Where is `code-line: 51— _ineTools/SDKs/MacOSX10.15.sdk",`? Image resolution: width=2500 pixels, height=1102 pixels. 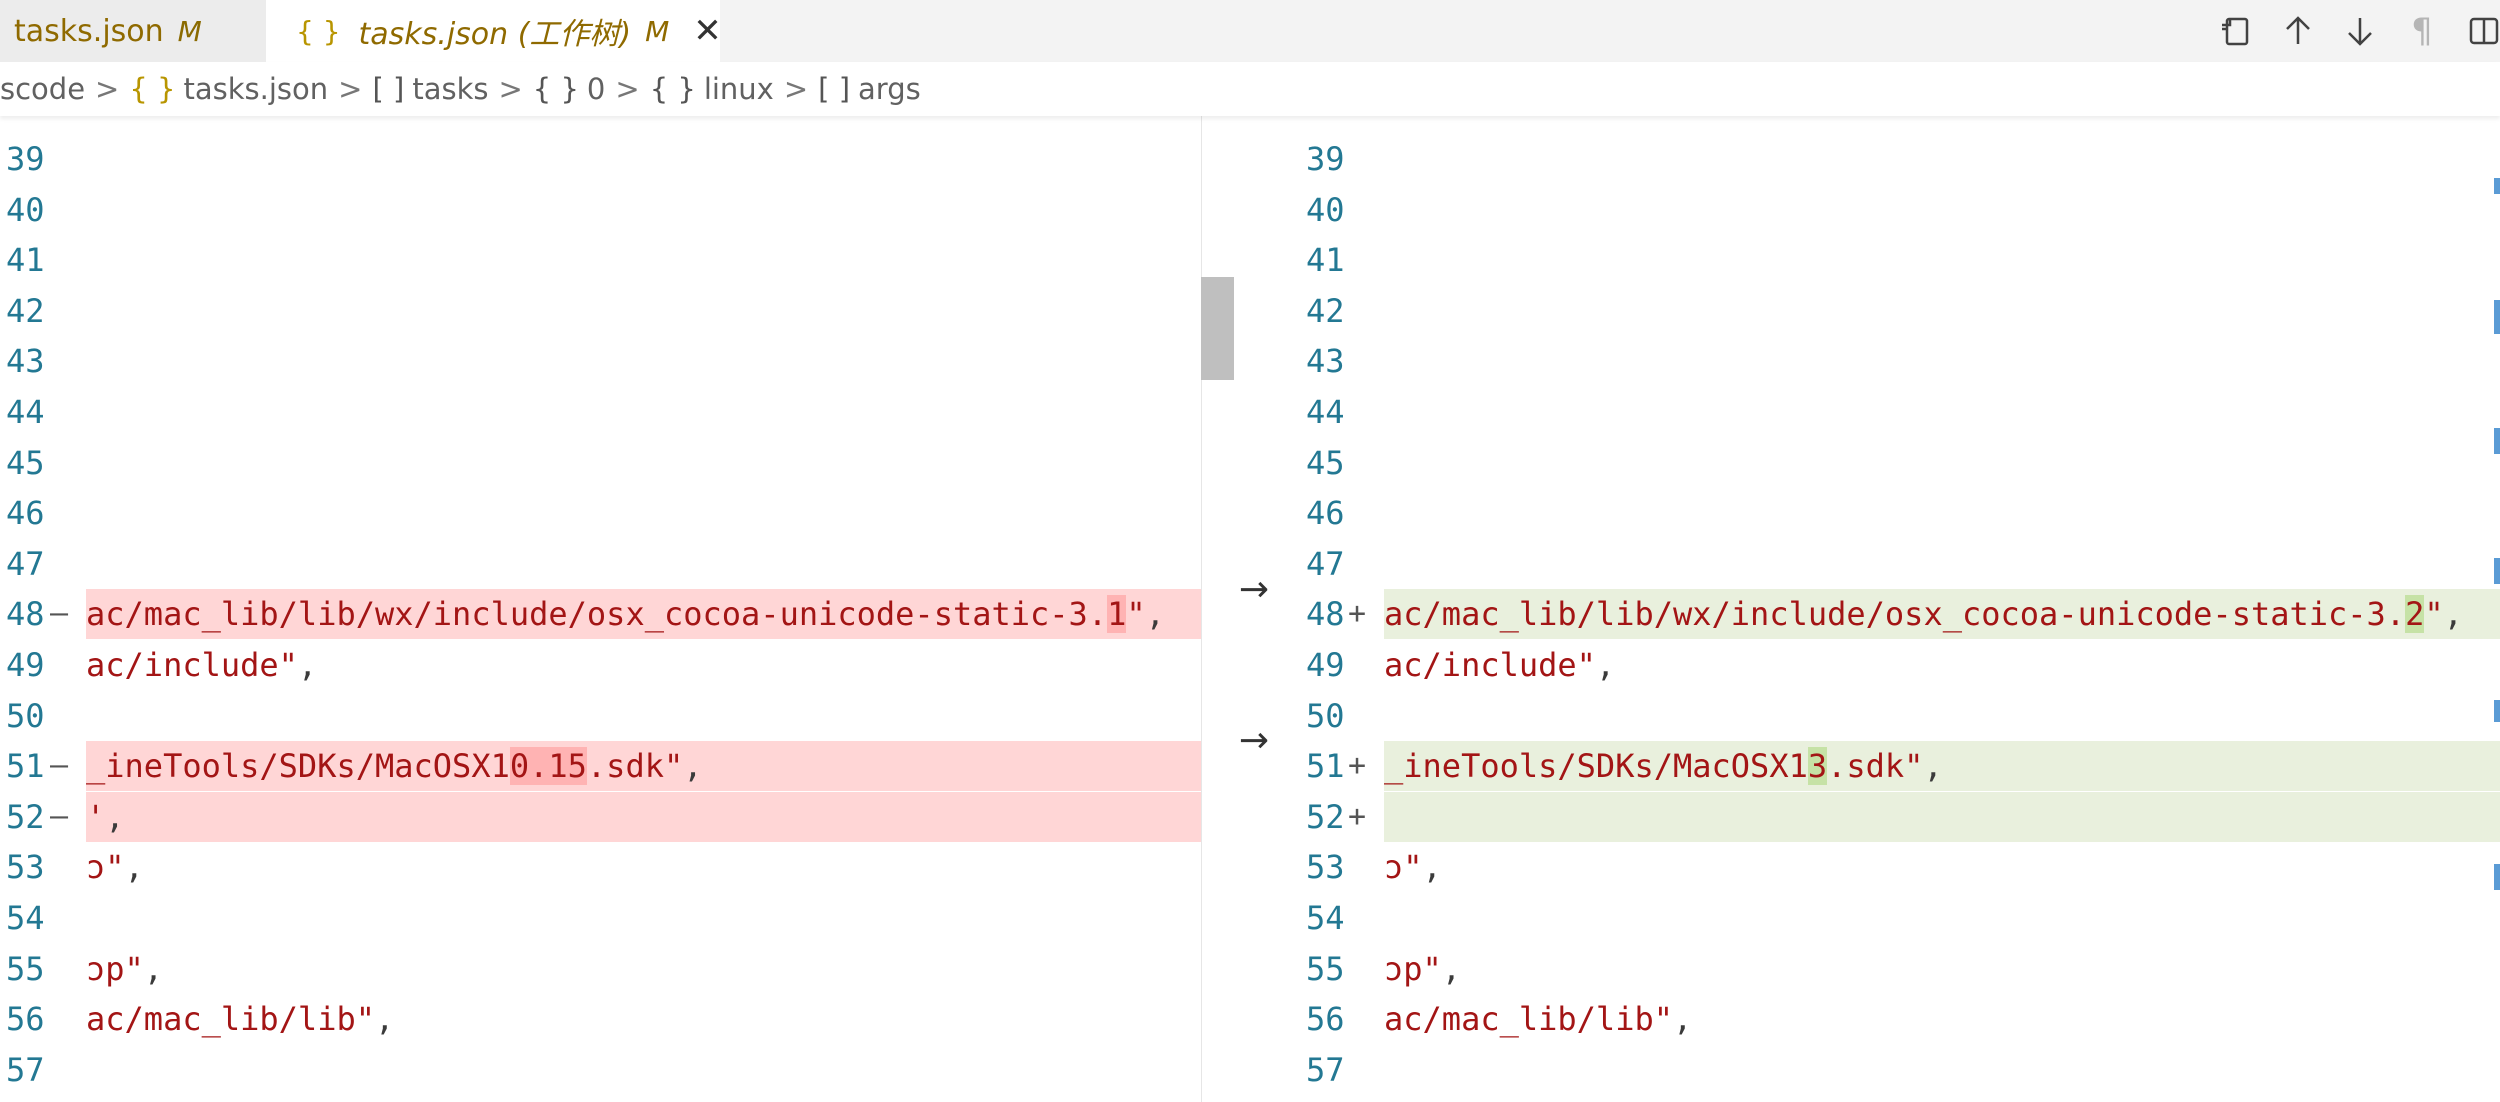 code-line: 51— _ineTools/SDKs/MacOSX10.15.sdk", is located at coordinates (617, 766).